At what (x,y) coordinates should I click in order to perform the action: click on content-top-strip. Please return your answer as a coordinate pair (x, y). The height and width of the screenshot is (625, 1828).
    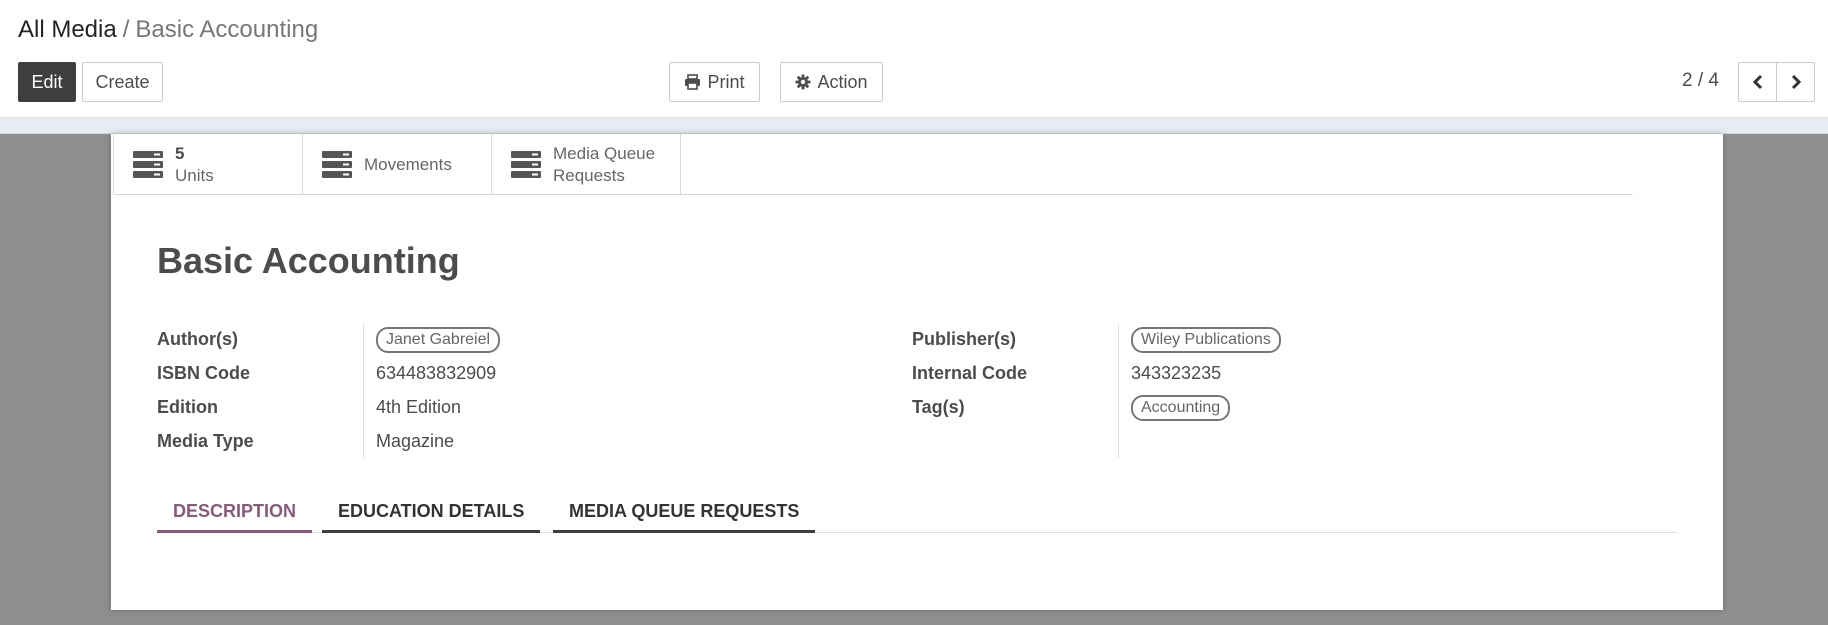
    Looking at the image, I should click on (914, 126).